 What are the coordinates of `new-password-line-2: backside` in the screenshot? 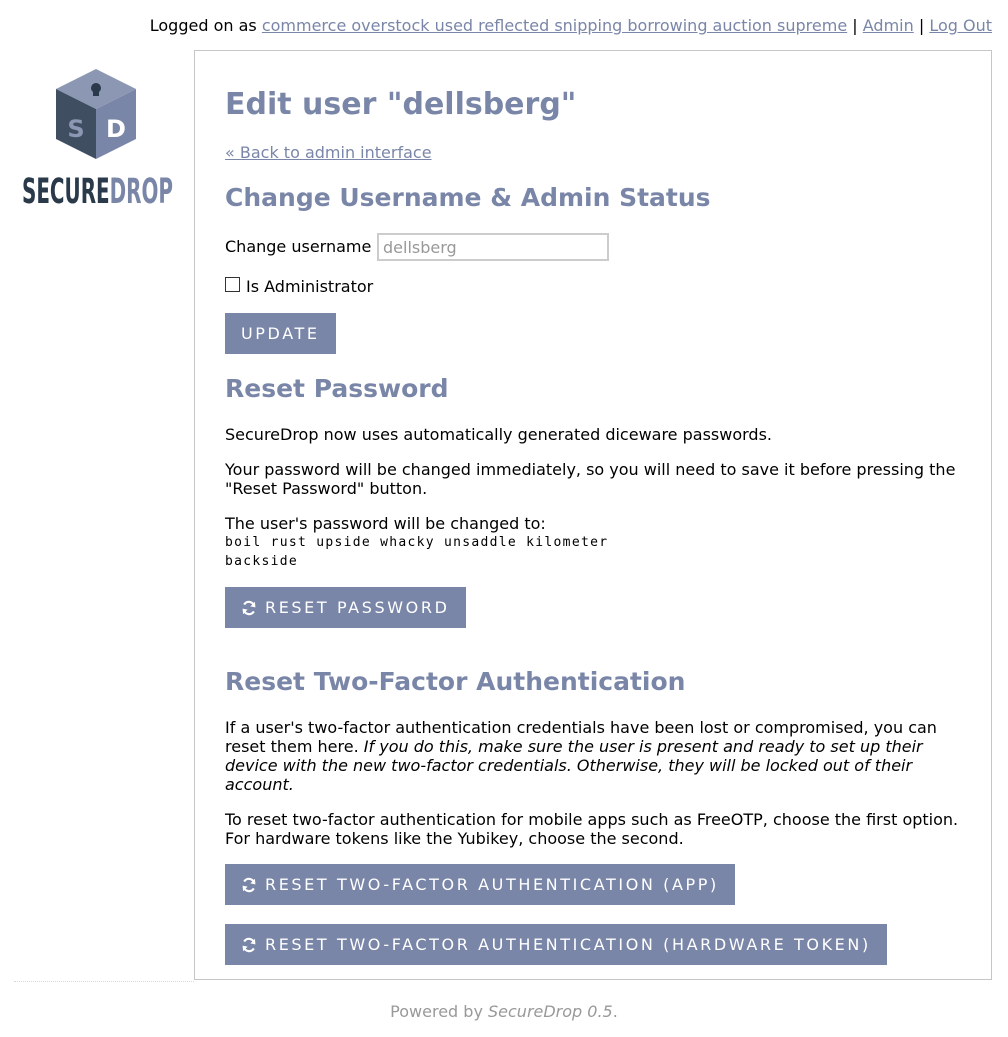 It's located at (262, 561).